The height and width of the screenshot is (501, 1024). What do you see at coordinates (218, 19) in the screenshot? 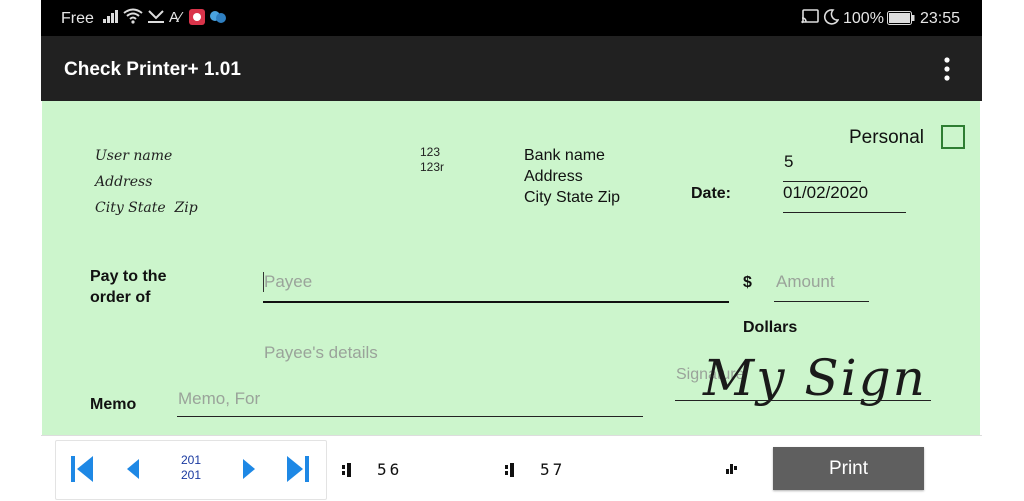
I see `chat-notification-icon` at bounding box center [218, 19].